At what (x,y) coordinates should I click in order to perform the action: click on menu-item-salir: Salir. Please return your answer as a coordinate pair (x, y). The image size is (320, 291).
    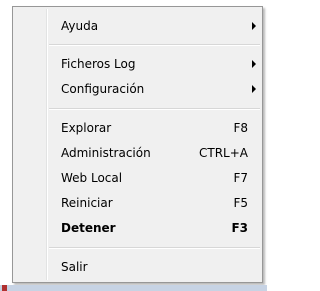
    Looking at the image, I should click on (137, 267).